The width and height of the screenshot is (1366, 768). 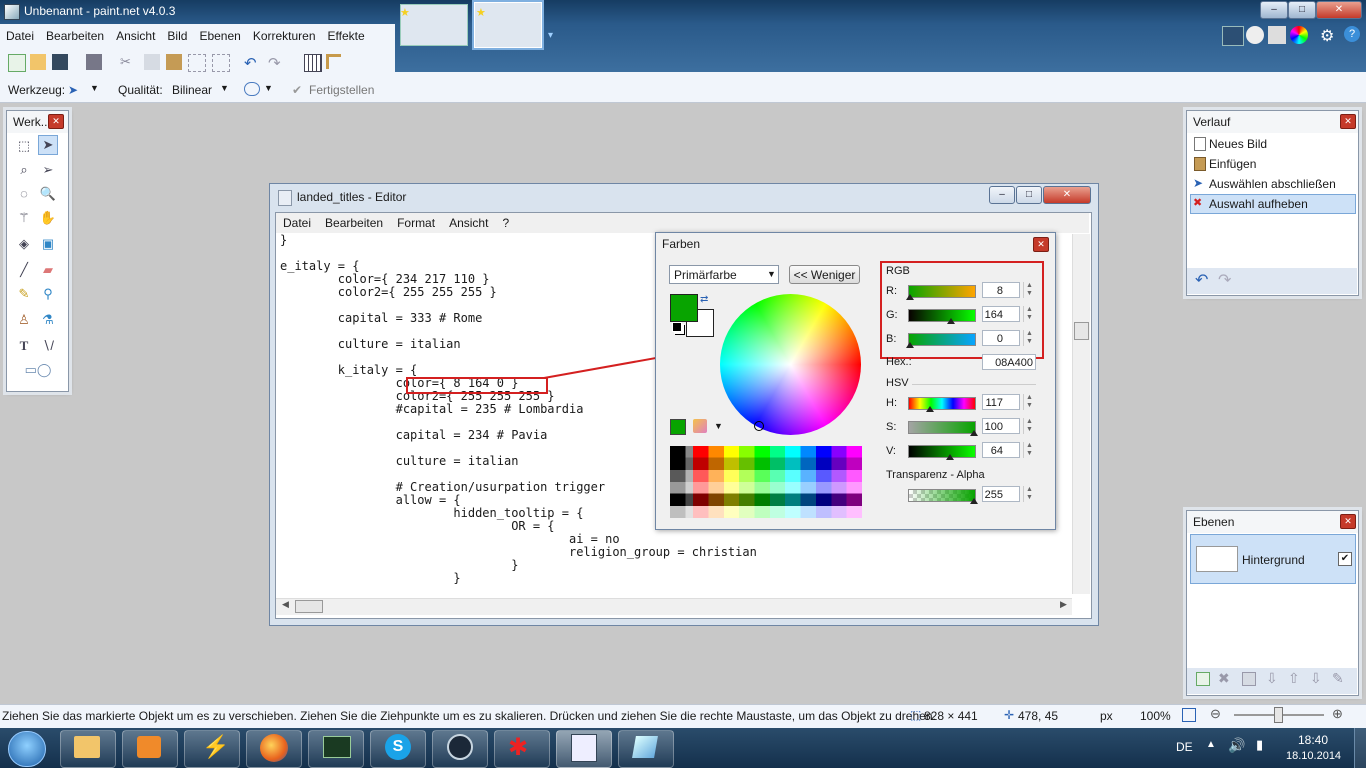 I want to click on folder-icon, so click(x=87, y=747).